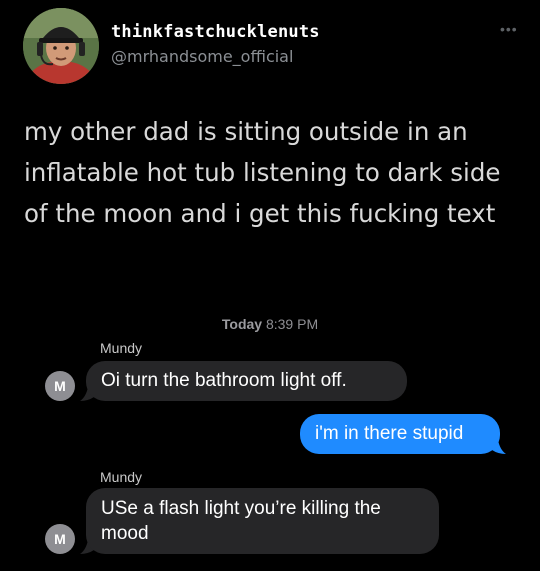 This screenshot has width=540, height=571. I want to click on profile-avatar, so click(61, 46).